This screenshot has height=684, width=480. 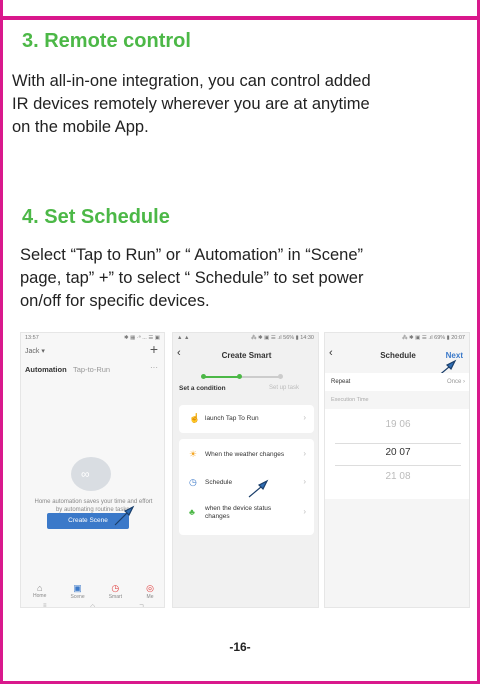 I want to click on system-keys: ≡ ◇ ⊐, so click(x=92, y=605).